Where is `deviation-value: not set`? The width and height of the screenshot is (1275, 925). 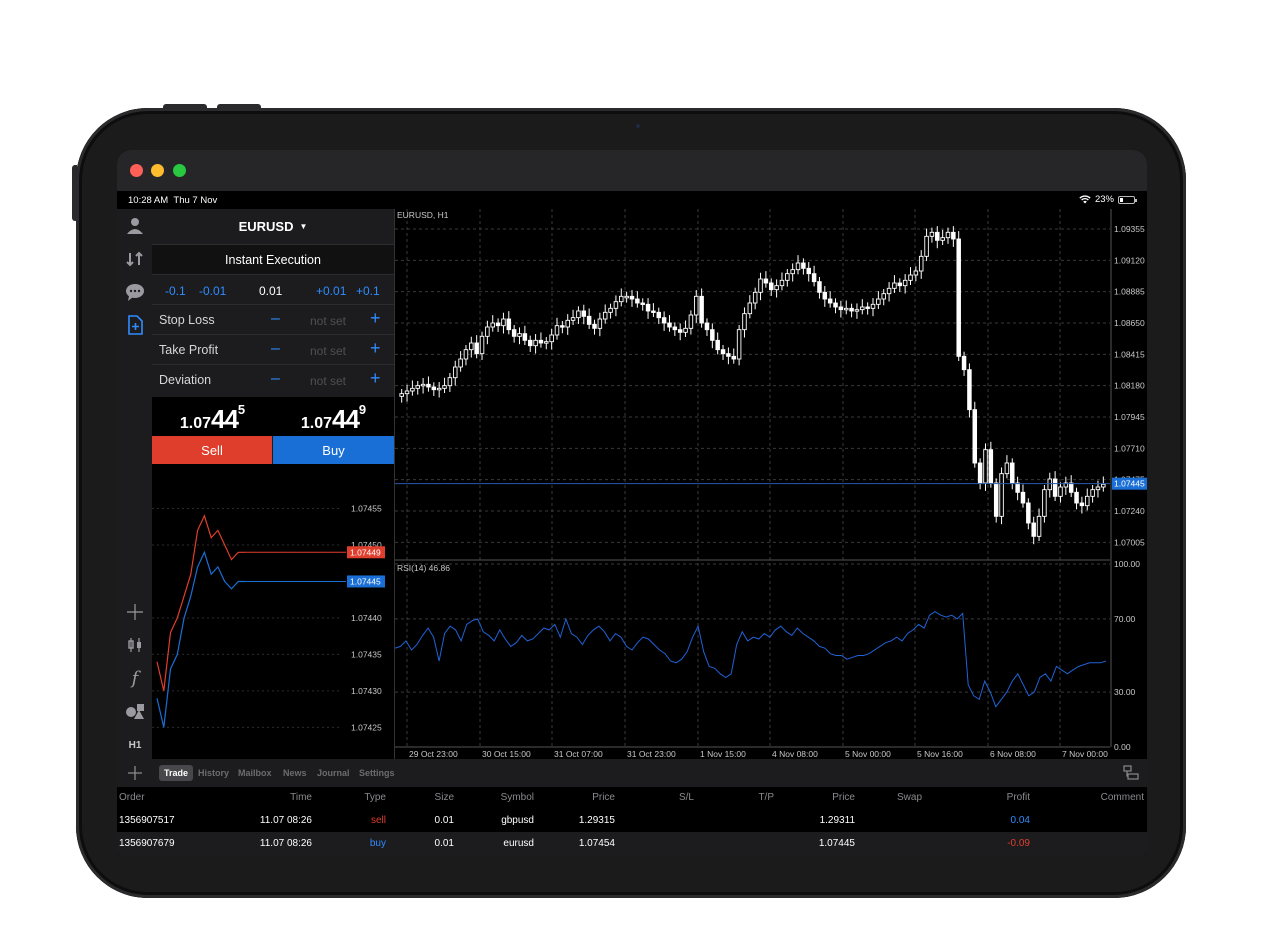
deviation-value: not set is located at coordinates (328, 381).